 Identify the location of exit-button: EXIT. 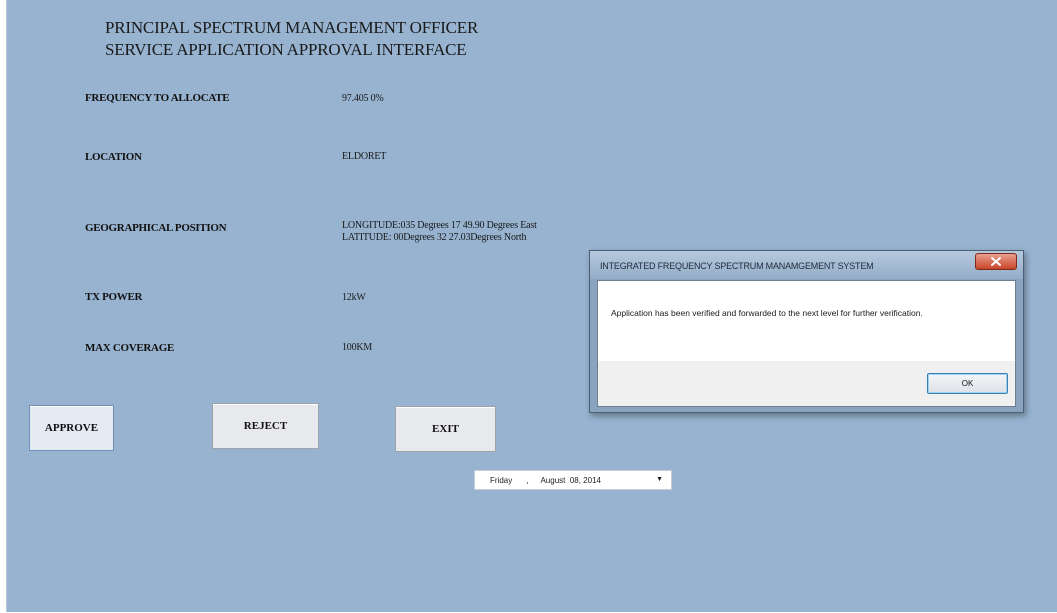
(445, 429).